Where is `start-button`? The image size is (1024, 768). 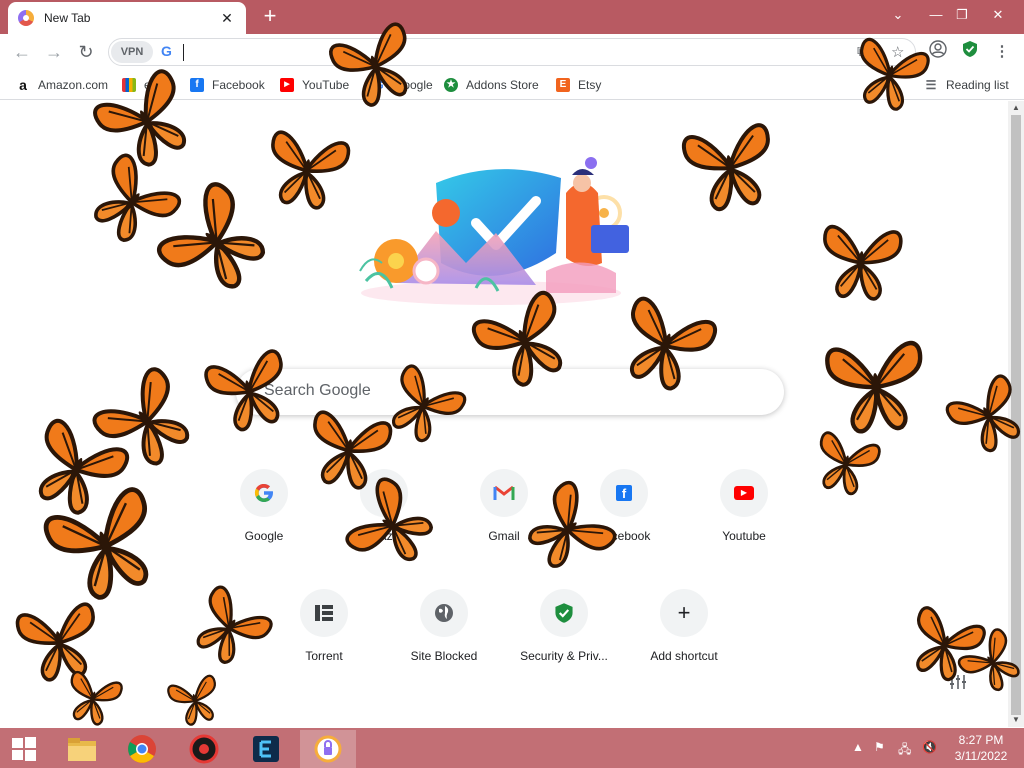
start-button is located at coordinates (24, 749).